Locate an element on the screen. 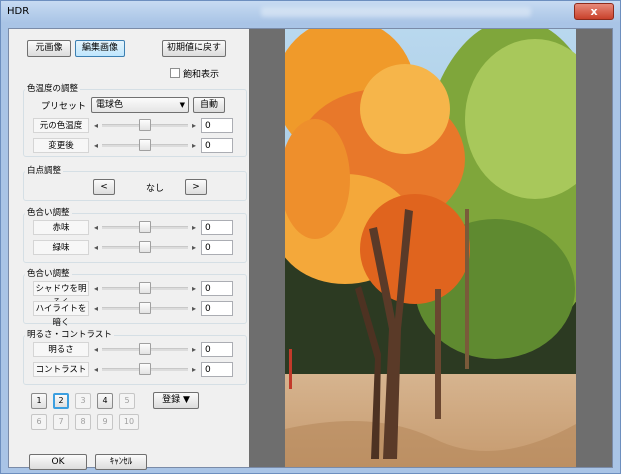  green-input: 0 is located at coordinates (217, 247).